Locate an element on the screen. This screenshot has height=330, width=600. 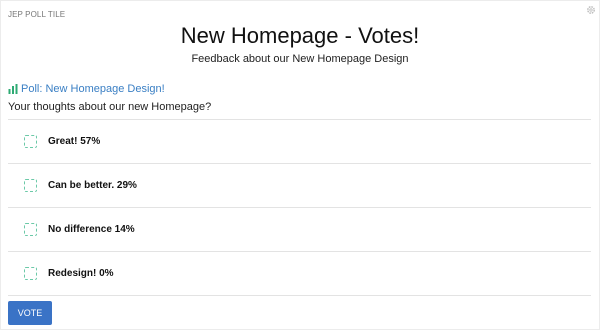
option-label: Redesign! 0% is located at coordinates (81, 273).